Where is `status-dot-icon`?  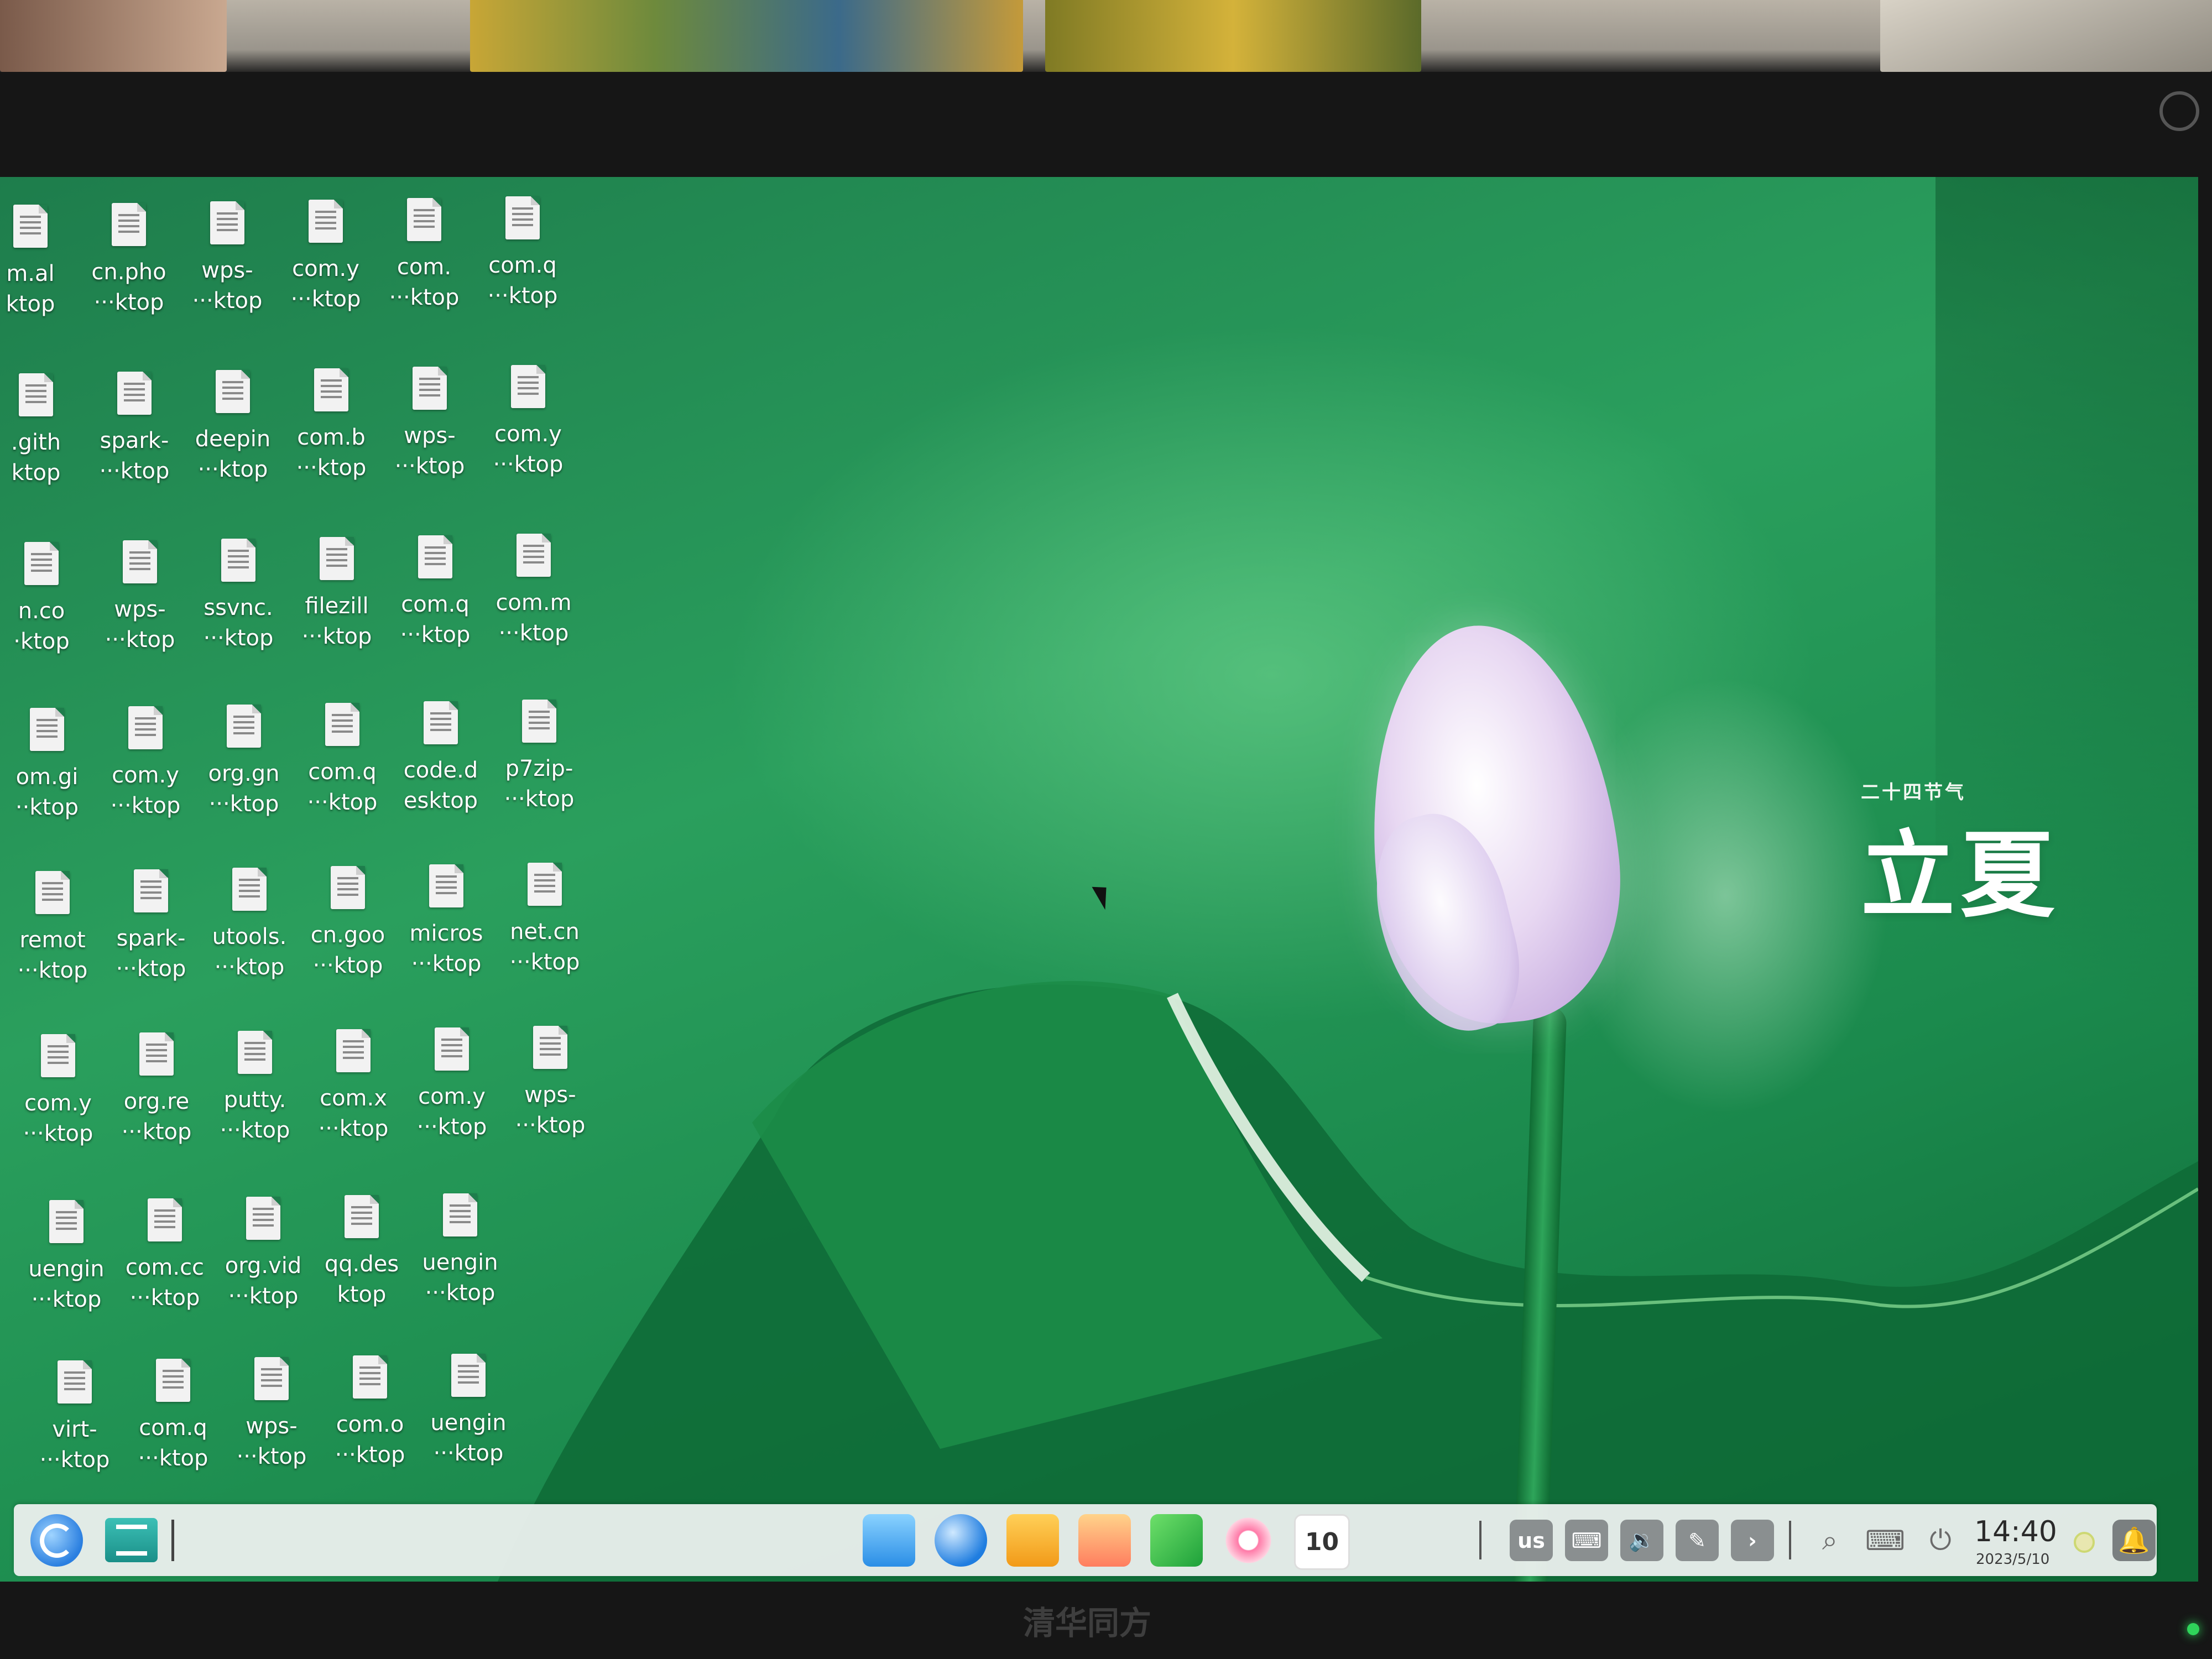 status-dot-icon is located at coordinates (2085, 1543).